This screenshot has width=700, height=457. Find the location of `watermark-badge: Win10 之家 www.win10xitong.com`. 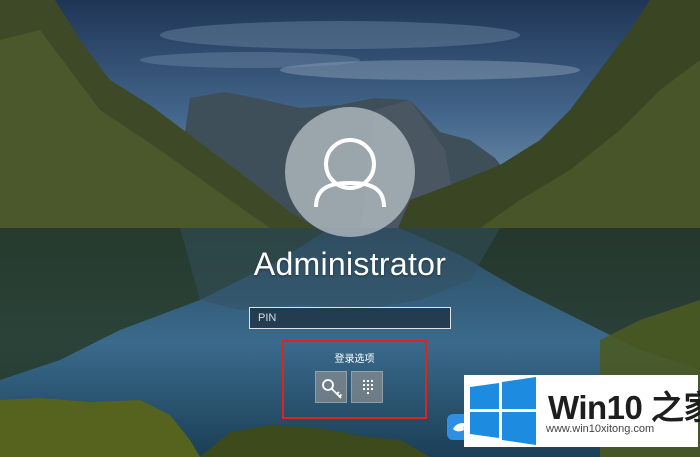

watermark-badge: Win10 之家 www.win10xitong.com is located at coordinates (582, 411).